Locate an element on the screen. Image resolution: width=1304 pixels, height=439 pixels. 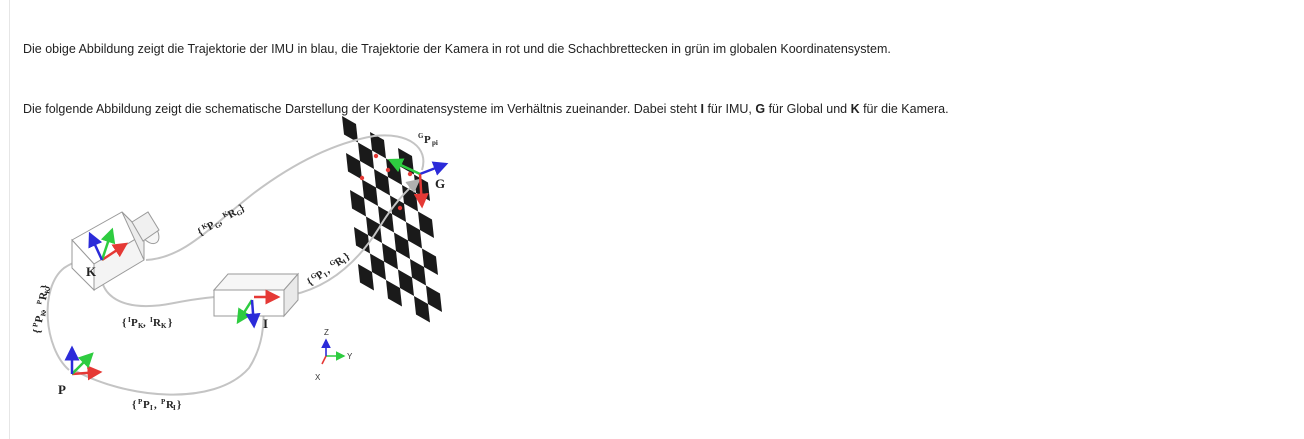
label-ppi-pri: { P P I , P R I } is located at coordinates (156, 405).